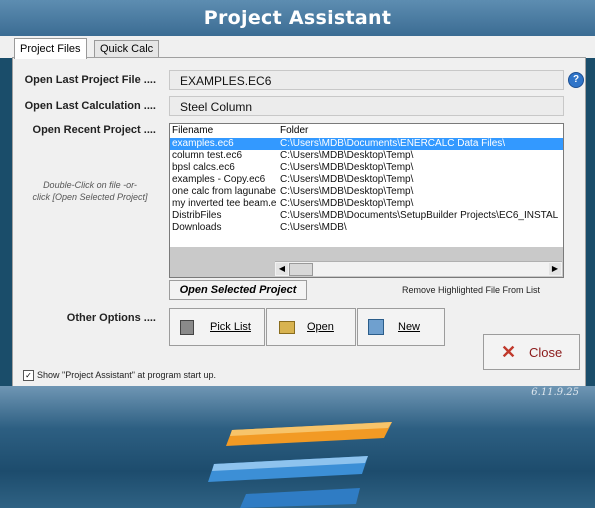  Describe the element at coordinates (555, 269) in the screenshot. I see `scroll-right-icon: ▶` at that location.